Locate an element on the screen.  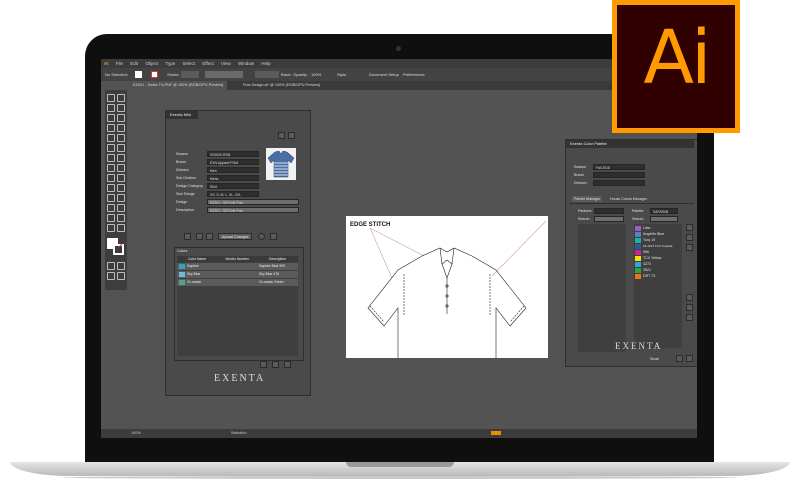
list-item: DRT 73 is located at coordinates (645, 276).